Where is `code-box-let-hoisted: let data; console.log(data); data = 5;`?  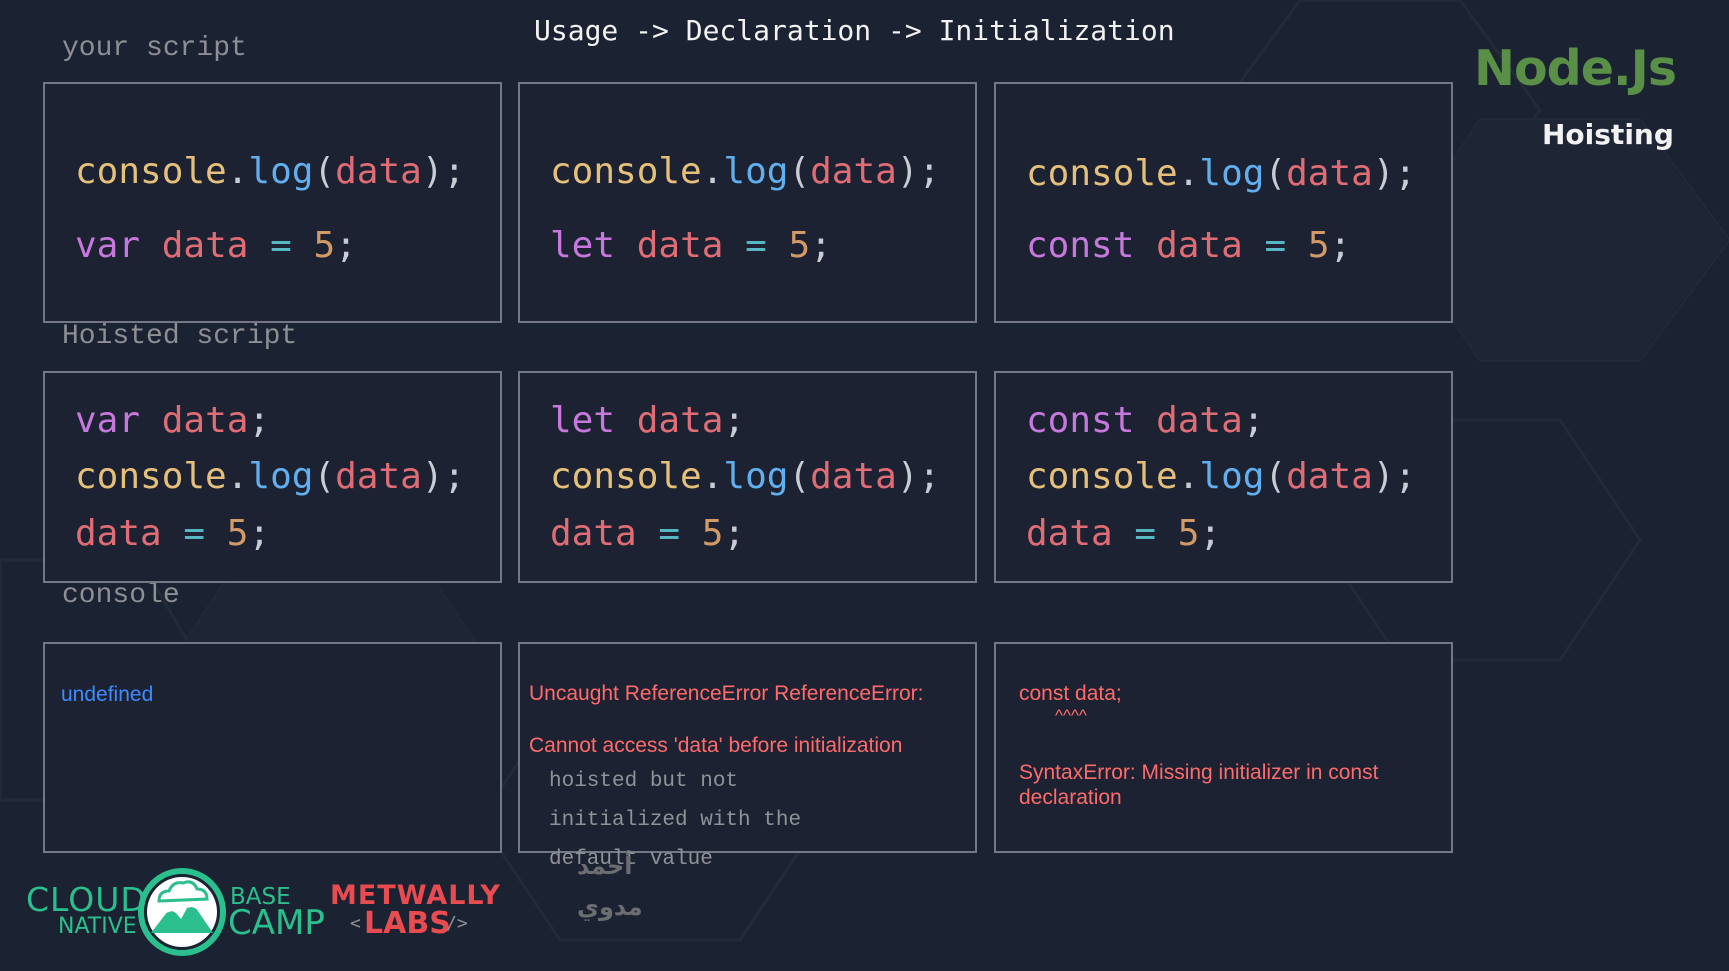 code-box-let-hoisted: let data; console.log(data); data = 5; is located at coordinates (747, 477).